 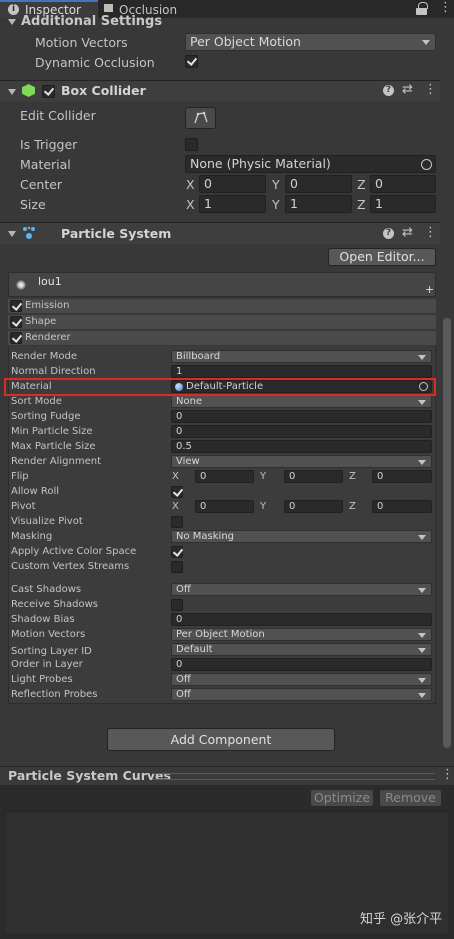 What do you see at coordinates (177, 552) in the screenshot?
I see `apply-active-color-space-checkbox` at bounding box center [177, 552].